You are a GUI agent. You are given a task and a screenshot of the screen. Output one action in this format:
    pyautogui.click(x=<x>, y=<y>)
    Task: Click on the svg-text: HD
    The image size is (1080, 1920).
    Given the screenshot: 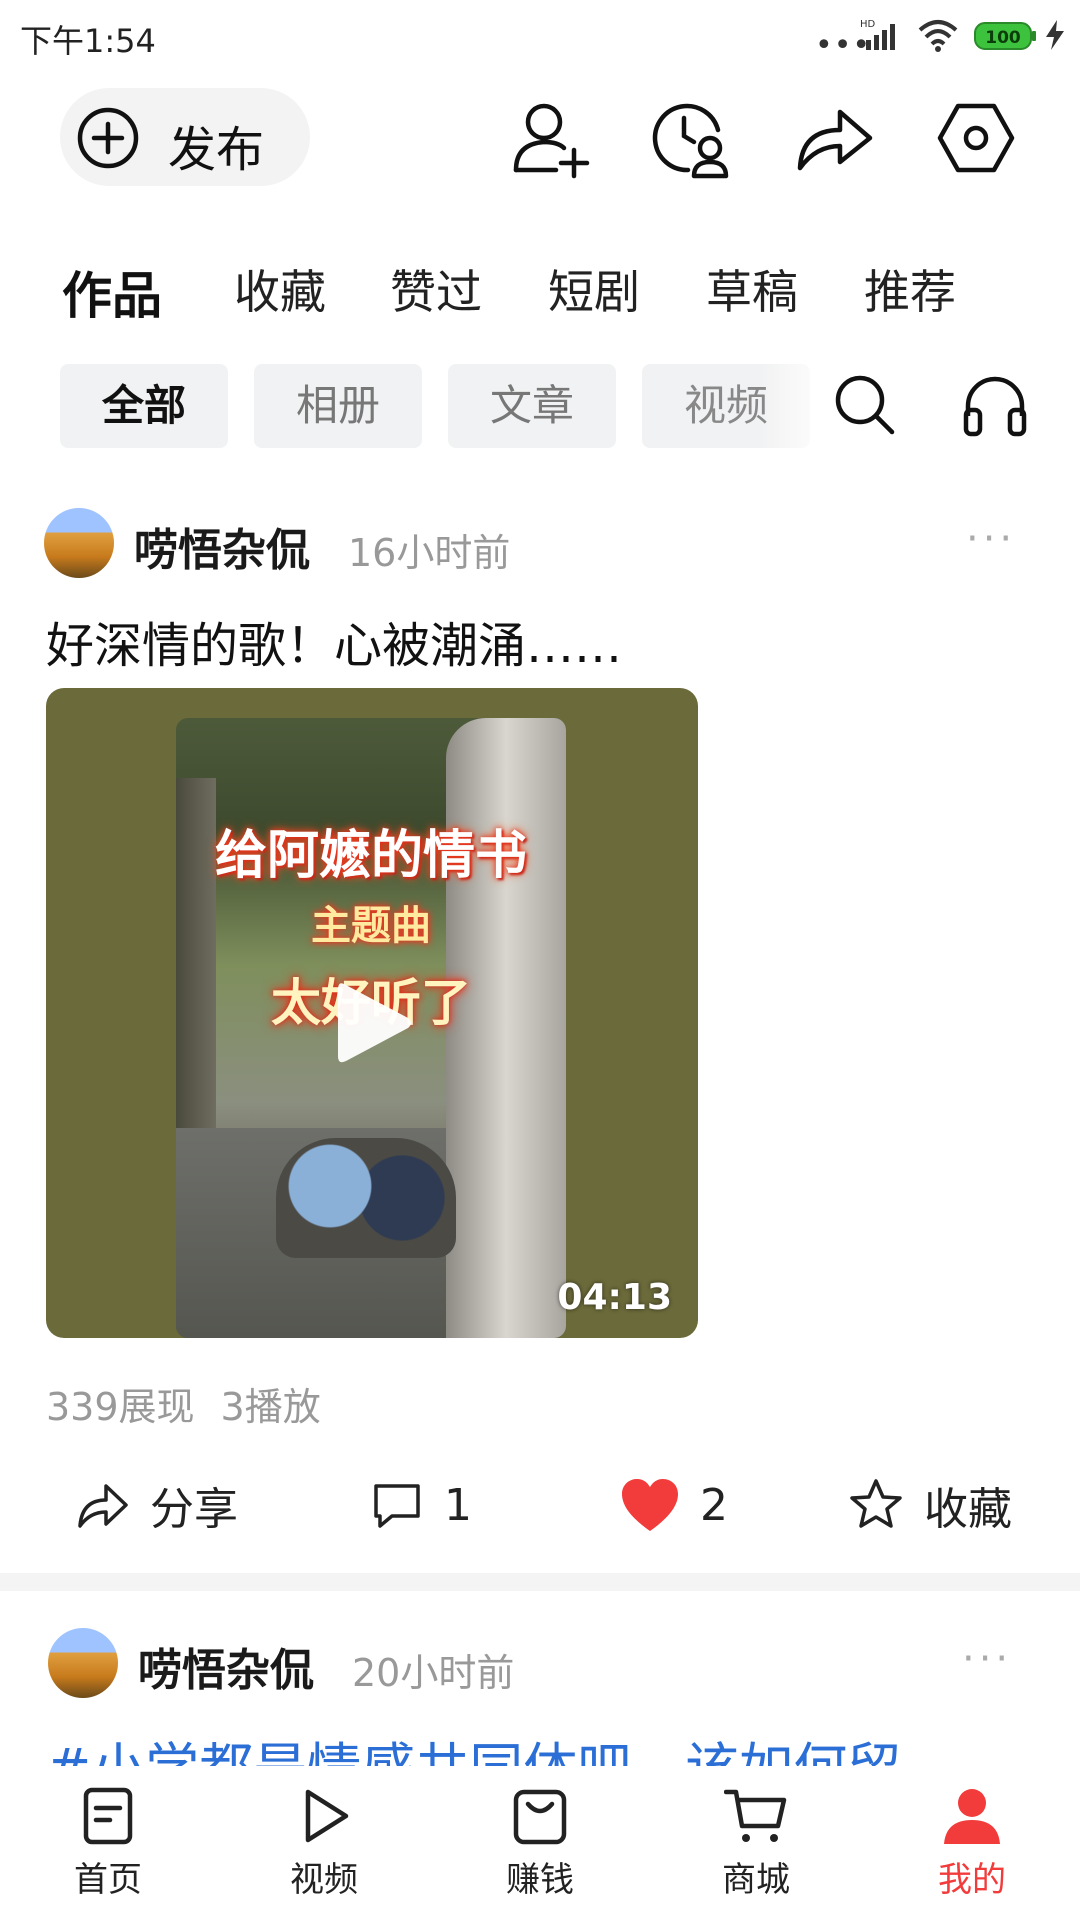 What is the action you would take?
    pyautogui.click(x=868, y=24)
    